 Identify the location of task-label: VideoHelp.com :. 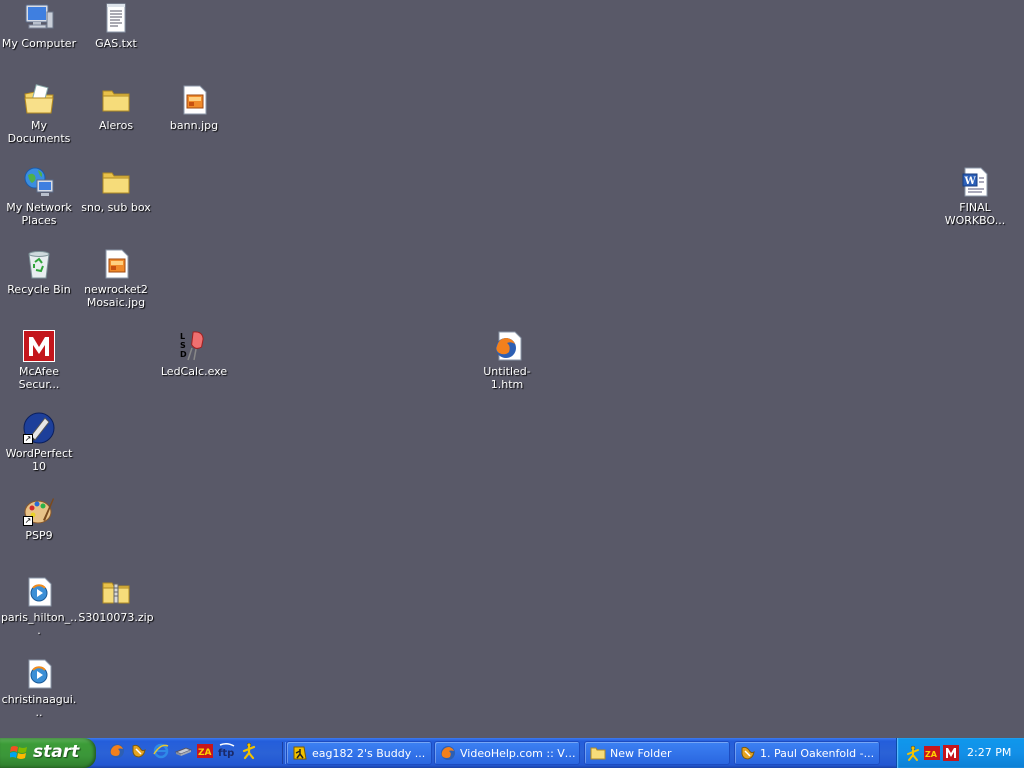
(518, 753).